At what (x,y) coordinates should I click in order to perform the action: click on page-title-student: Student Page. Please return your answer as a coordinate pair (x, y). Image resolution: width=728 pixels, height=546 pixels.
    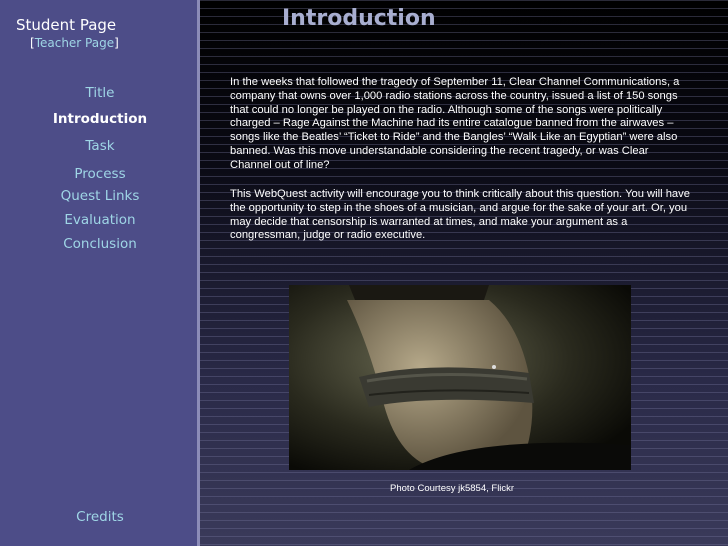
    Looking at the image, I should click on (66, 25).